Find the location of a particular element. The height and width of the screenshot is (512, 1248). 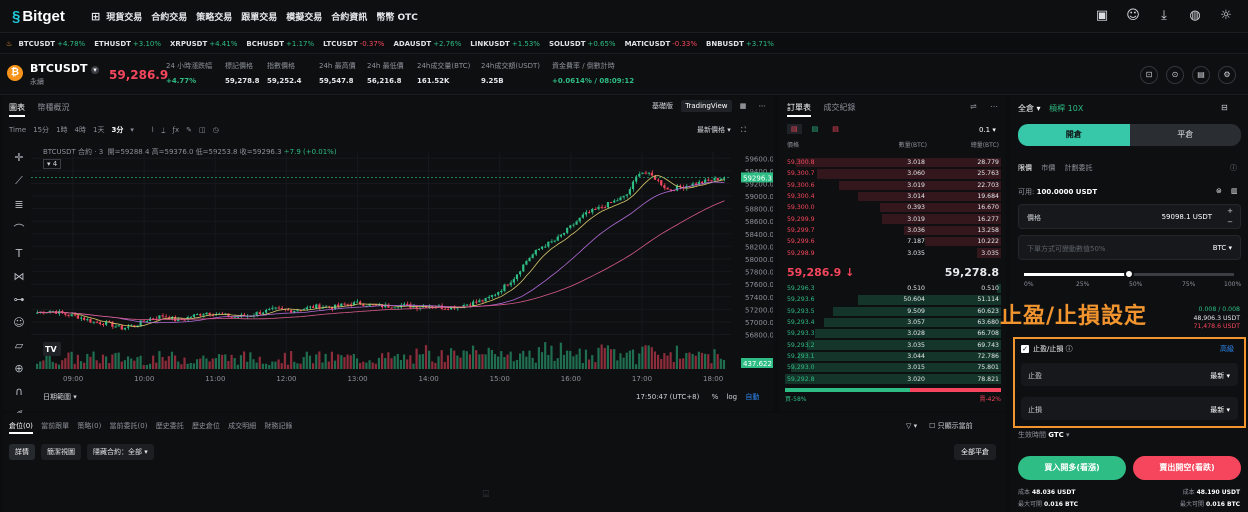

nav-demo: 模擬交易 is located at coordinates (304, 16).